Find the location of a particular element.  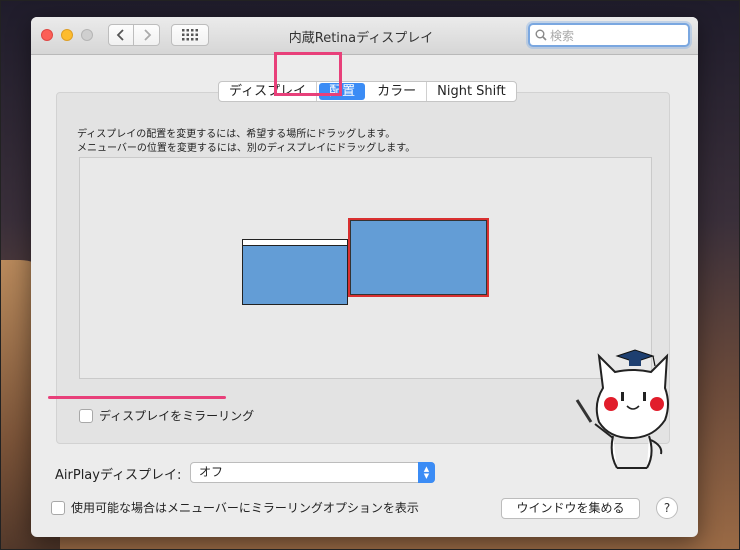

tab-display: ディスプレイ is located at coordinates (268, 91).